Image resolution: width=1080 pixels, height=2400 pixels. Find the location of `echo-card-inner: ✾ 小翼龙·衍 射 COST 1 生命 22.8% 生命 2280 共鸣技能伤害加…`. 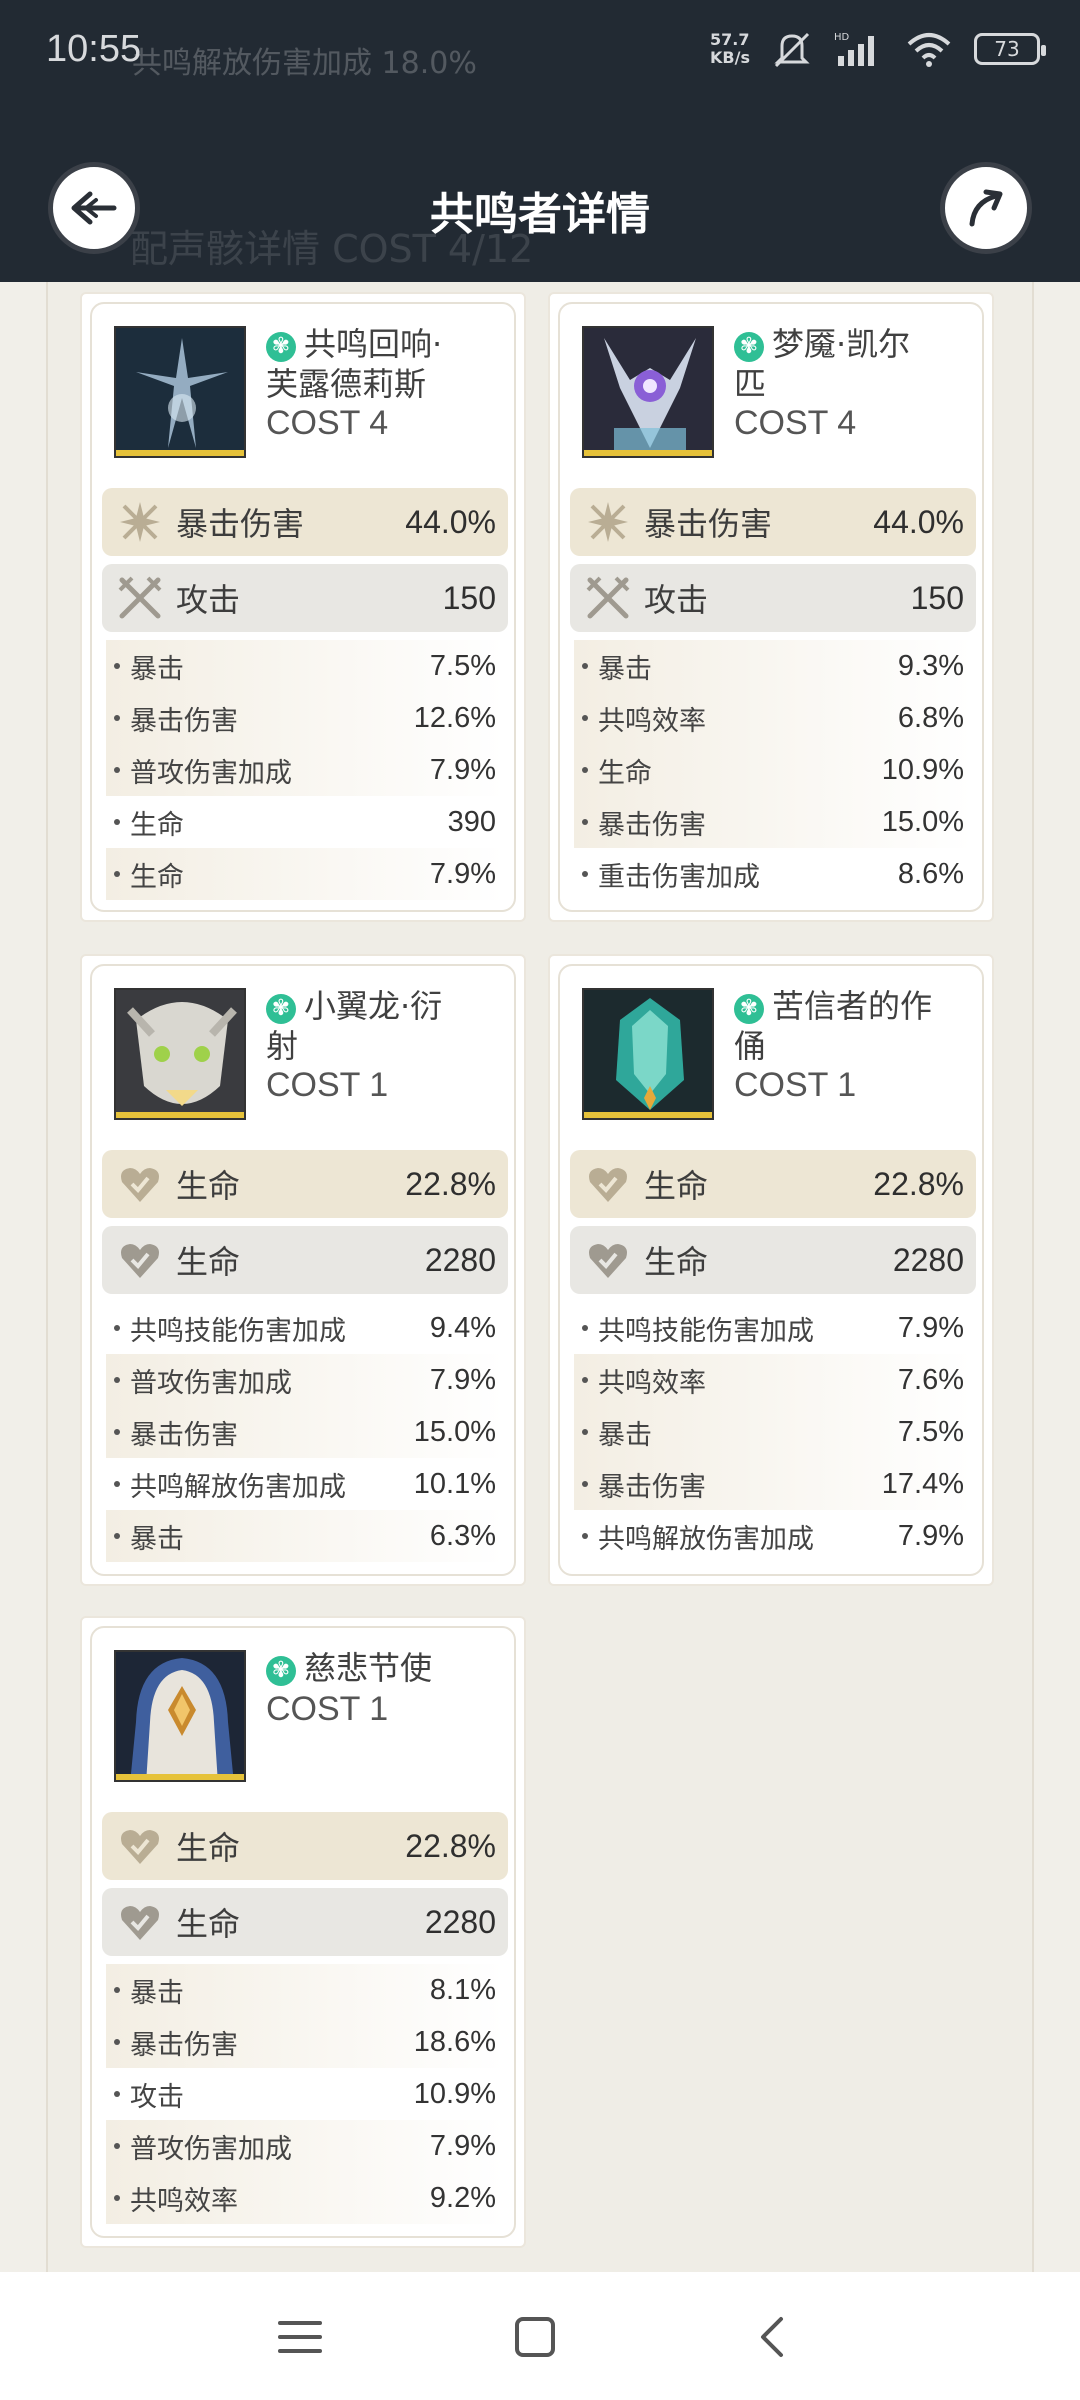

echo-card-inner: ✾ 小翼龙·衍 射 COST 1 生命 22.8% 生命 2280 共鸣技能伤害加… is located at coordinates (303, 1270).